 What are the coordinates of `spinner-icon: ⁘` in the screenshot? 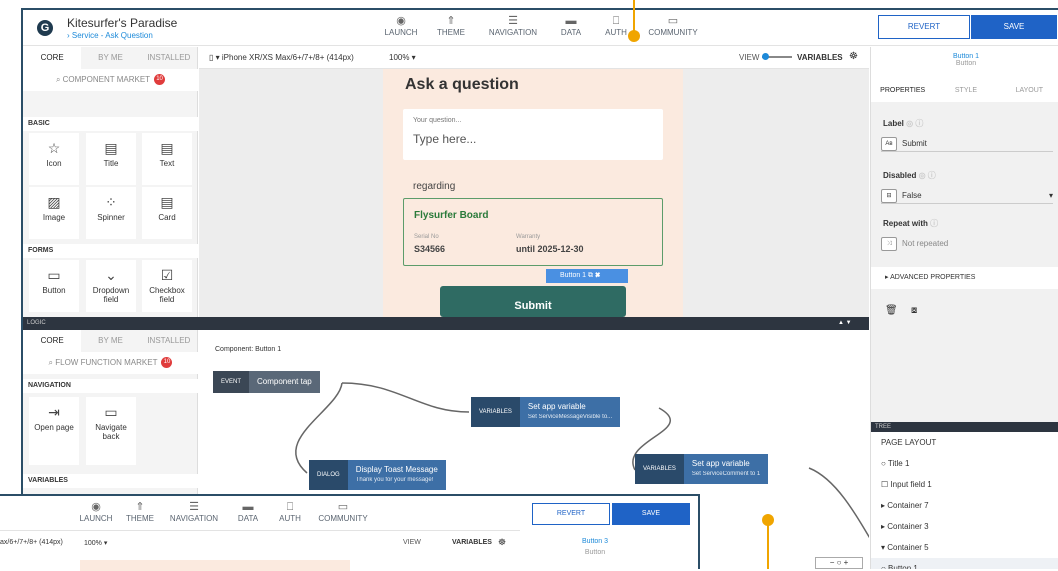 It's located at (111, 202).